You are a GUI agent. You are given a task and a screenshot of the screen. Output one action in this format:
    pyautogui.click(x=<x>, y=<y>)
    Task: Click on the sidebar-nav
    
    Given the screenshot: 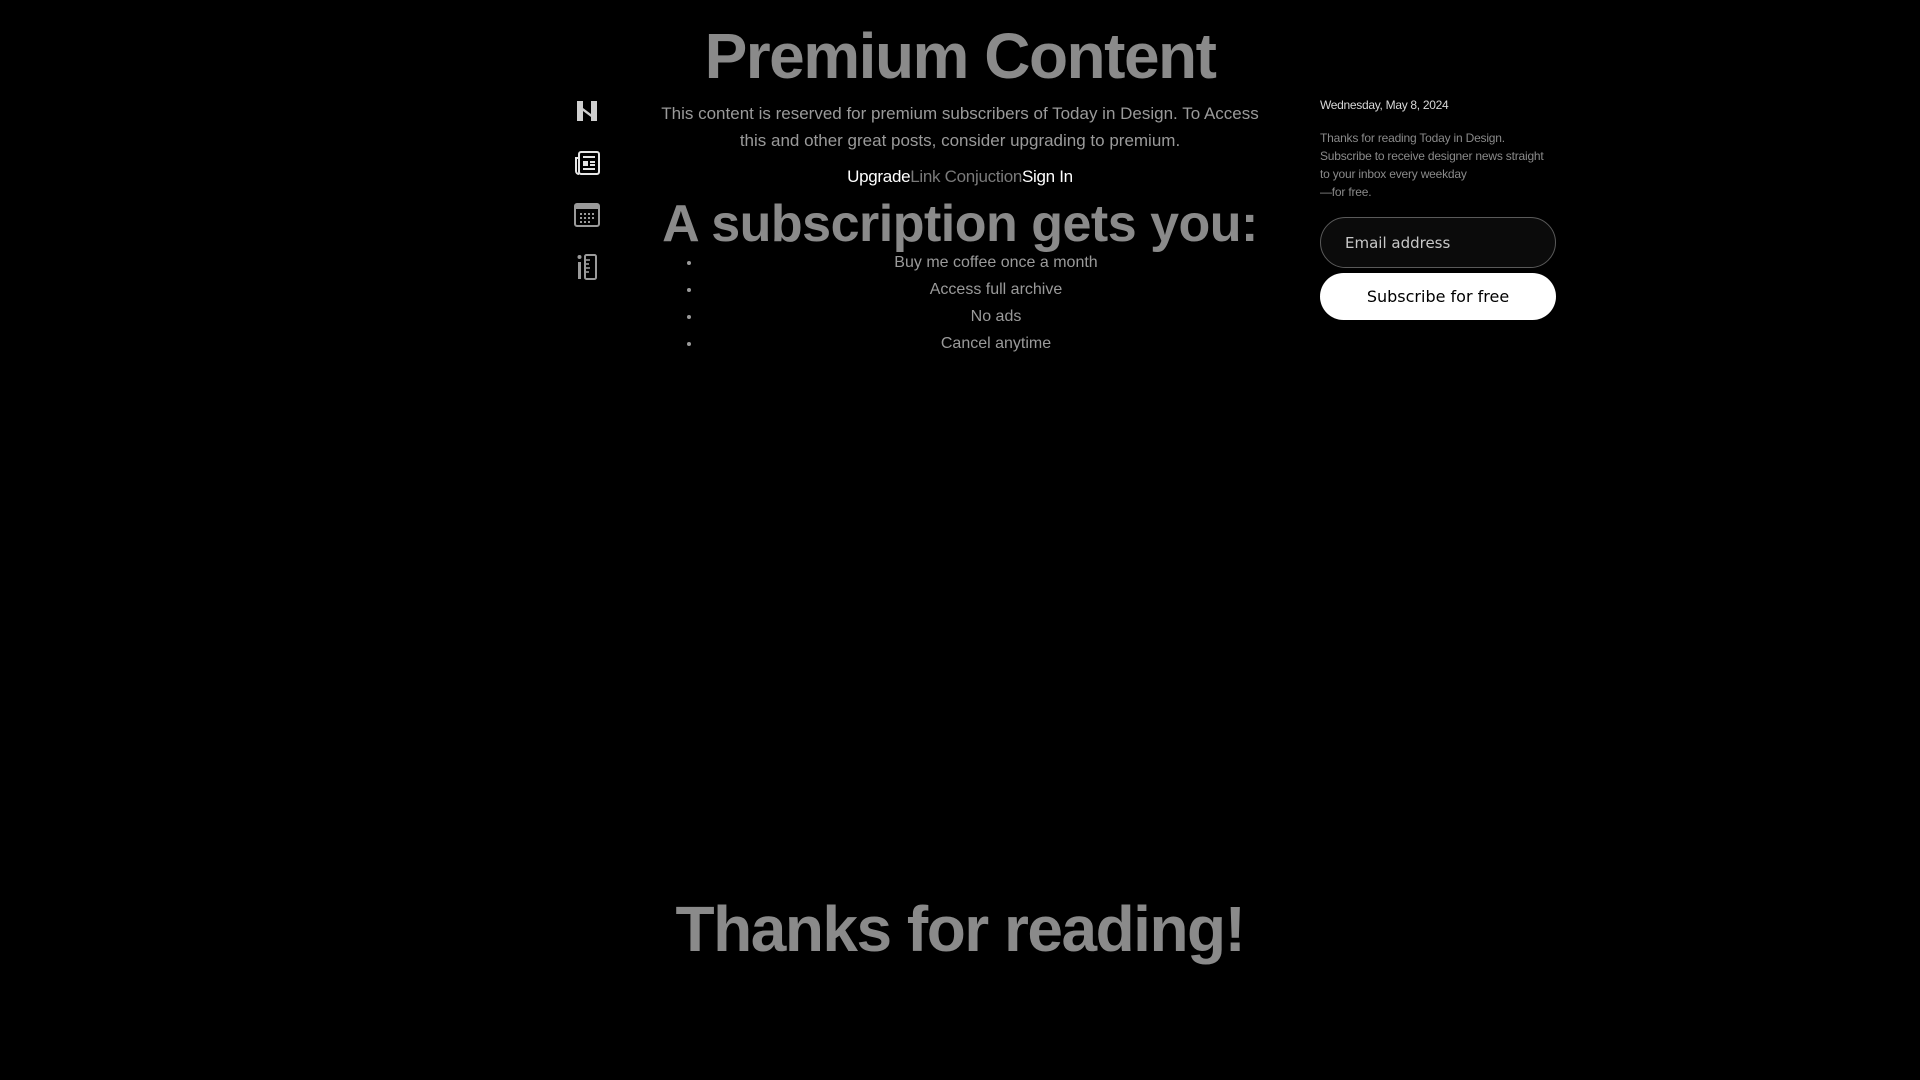 What is the action you would take?
    pyautogui.click(x=587, y=200)
    